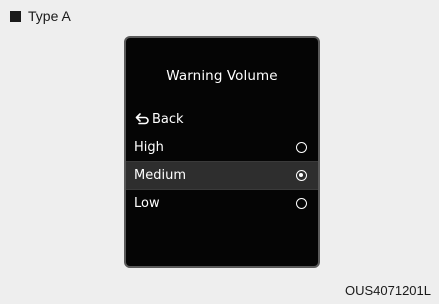  I want to click on option-label: Medium, so click(160, 175).